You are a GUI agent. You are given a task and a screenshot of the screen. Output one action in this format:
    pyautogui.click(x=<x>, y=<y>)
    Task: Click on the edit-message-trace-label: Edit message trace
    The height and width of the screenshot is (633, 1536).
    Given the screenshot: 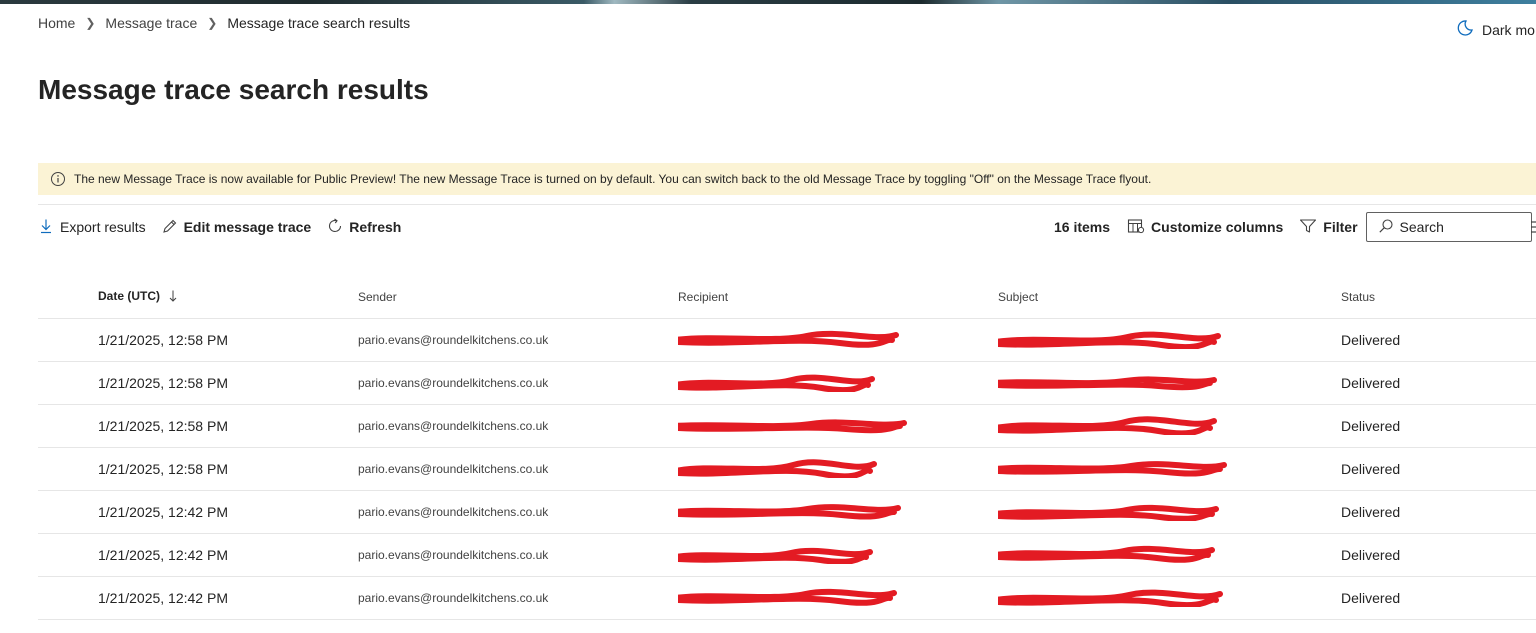 What is the action you would take?
    pyautogui.click(x=247, y=227)
    